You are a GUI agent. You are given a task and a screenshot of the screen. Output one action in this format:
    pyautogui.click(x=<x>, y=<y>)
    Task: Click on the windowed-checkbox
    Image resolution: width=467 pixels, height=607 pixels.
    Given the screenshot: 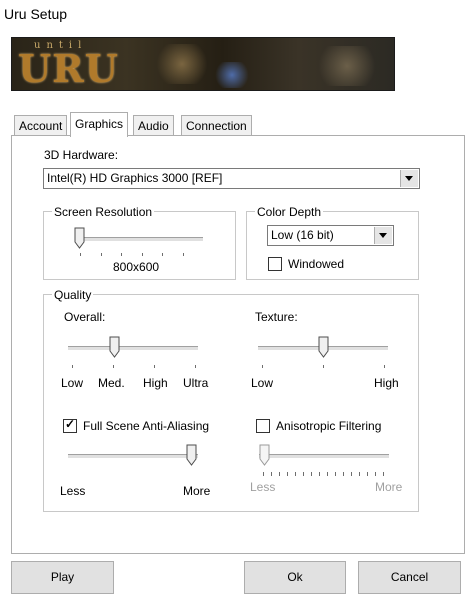 What is the action you would take?
    pyautogui.click(x=275, y=264)
    